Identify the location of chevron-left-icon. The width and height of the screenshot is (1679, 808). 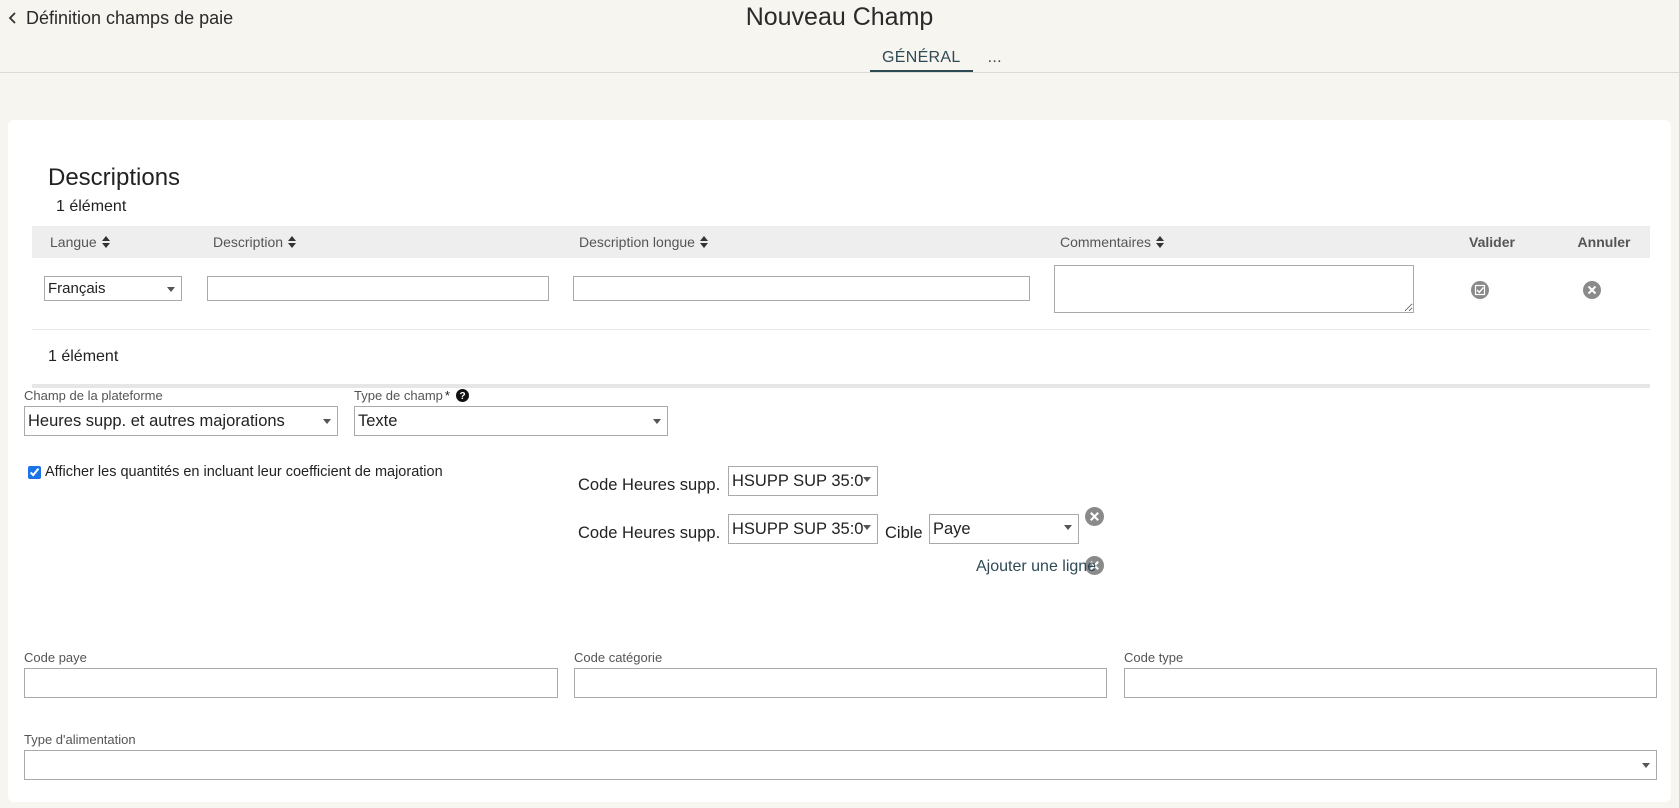
(12, 18).